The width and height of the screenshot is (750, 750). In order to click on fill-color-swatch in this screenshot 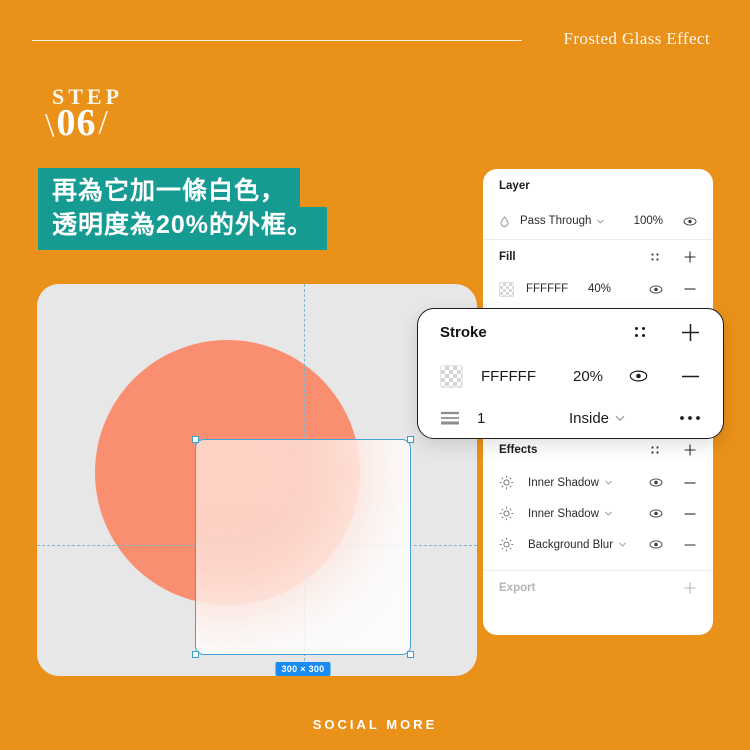, I will do `click(506, 289)`.